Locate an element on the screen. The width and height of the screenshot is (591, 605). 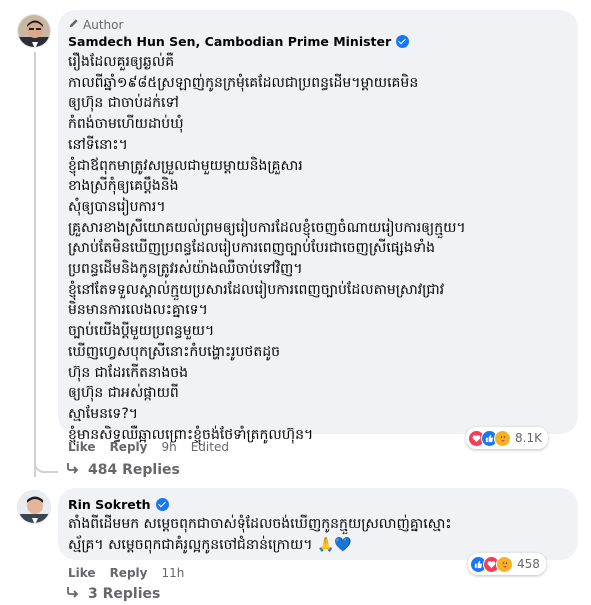
comment-line: រឿងដែលគួរឲ្យឆ្ងល់គឺ is located at coordinates (121, 62).